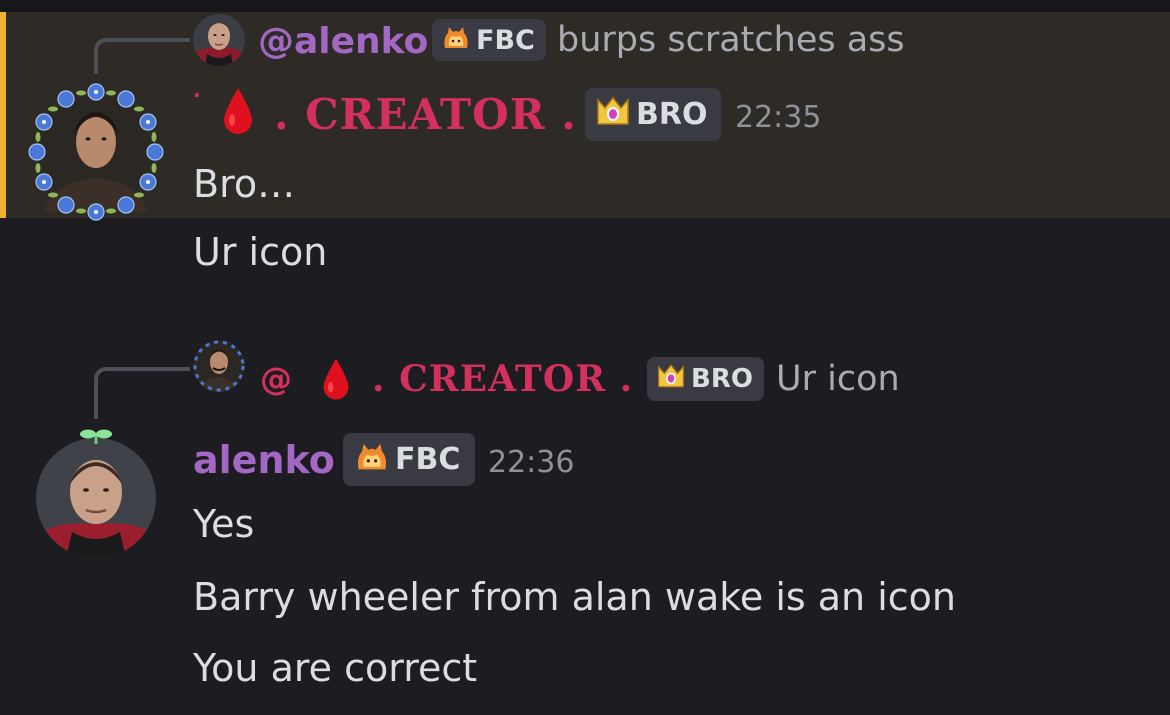 This screenshot has width=1170, height=715. What do you see at coordinates (575, 597) in the screenshot?
I see `message-line: Barry wheeler from alan wake is an icon` at bounding box center [575, 597].